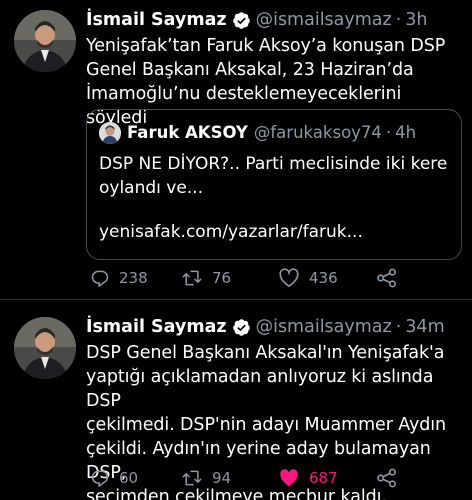  I want to click on tweet-text-line: çekilmedi. DSP'nin adayı Muammer Aydın, so click(266, 425).